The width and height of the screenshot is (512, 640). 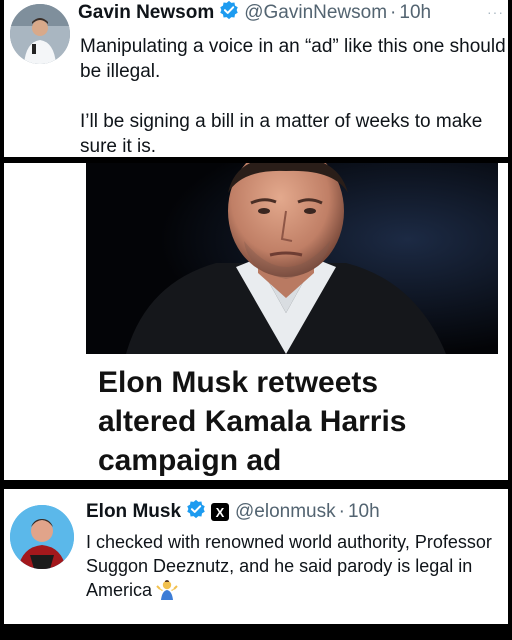 I want to click on card-margin, so click(x=45, y=321).